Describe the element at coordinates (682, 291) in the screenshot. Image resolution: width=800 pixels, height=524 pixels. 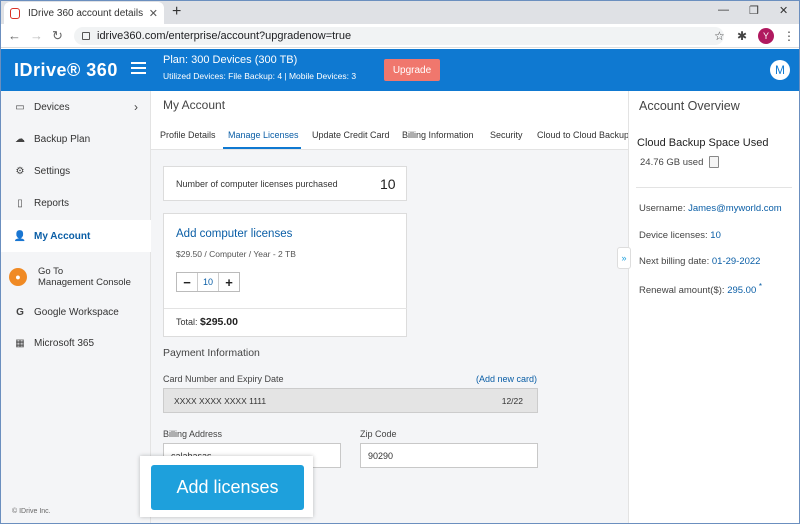
I see `renewal-label: Renewal amount($):` at that location.